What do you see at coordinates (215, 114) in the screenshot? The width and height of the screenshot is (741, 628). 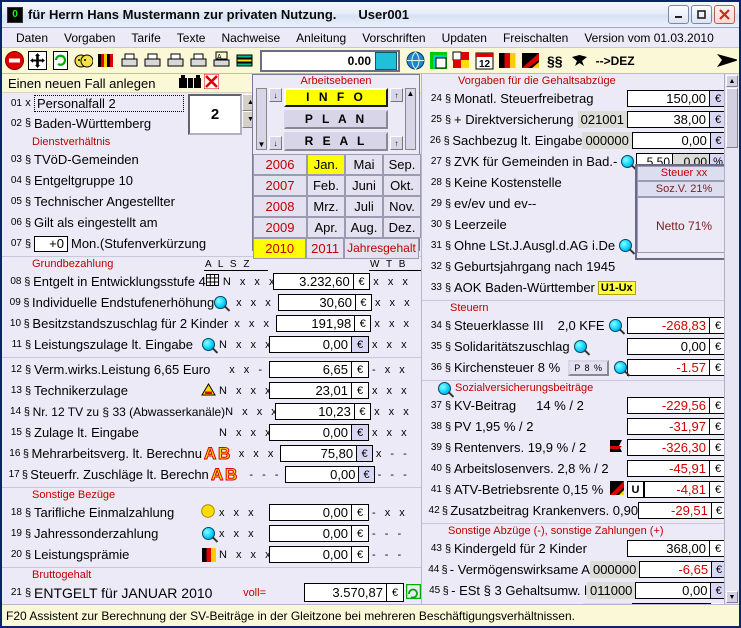 I see `case-count-value: 2` at bounding box center [215, 114].